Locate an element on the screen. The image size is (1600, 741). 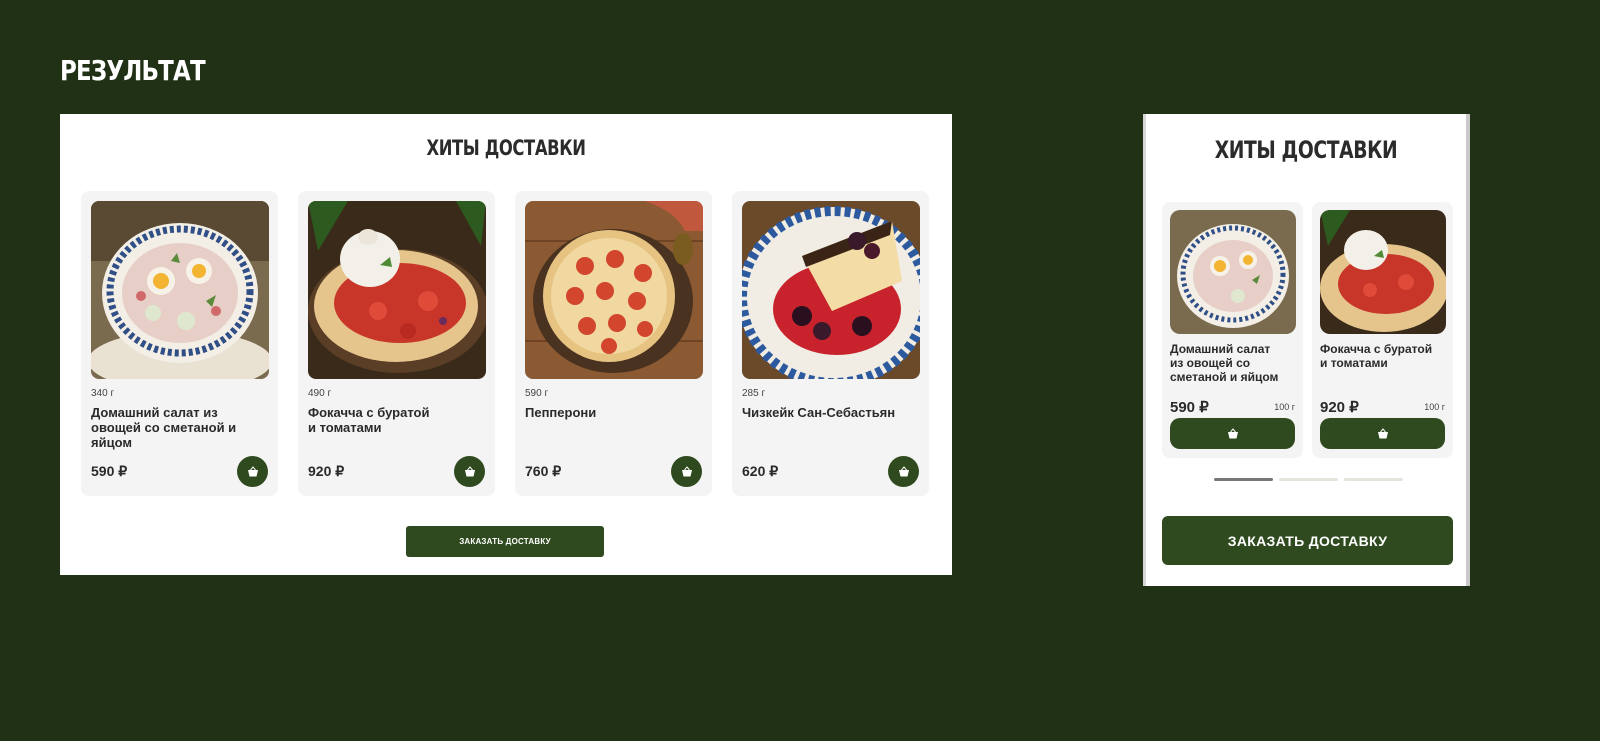
product-weight: 590 г is located at coordinates (537, 393).